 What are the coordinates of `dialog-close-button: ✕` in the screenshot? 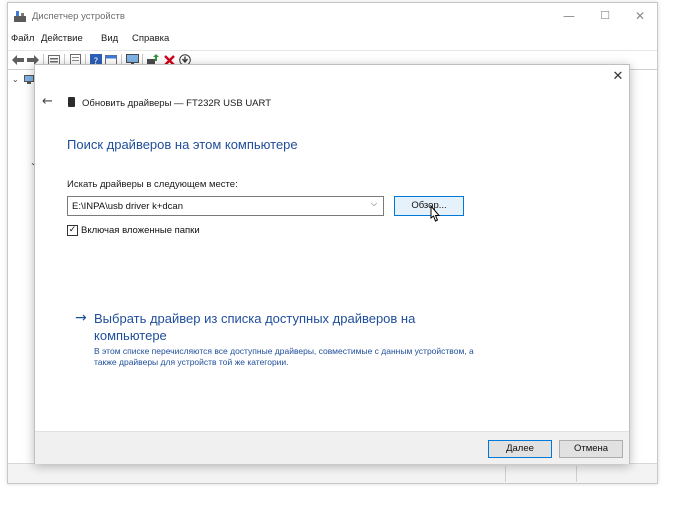 It's located at (618, 77).